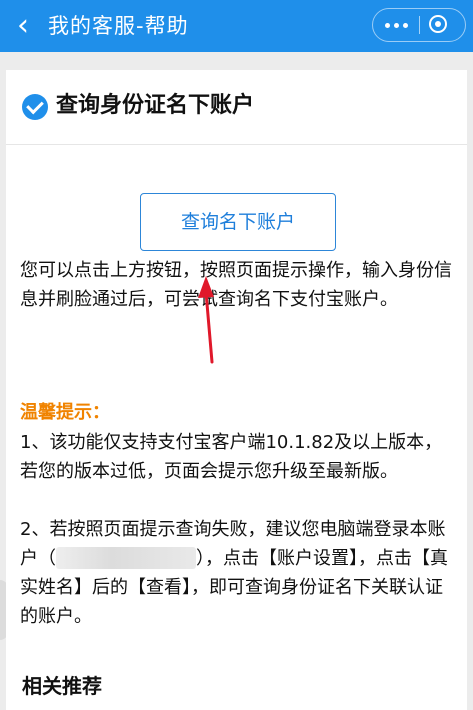 This screenshot has width=473, height=710. I want to click on chevron-left-icon: ‹, so click(23, 26).